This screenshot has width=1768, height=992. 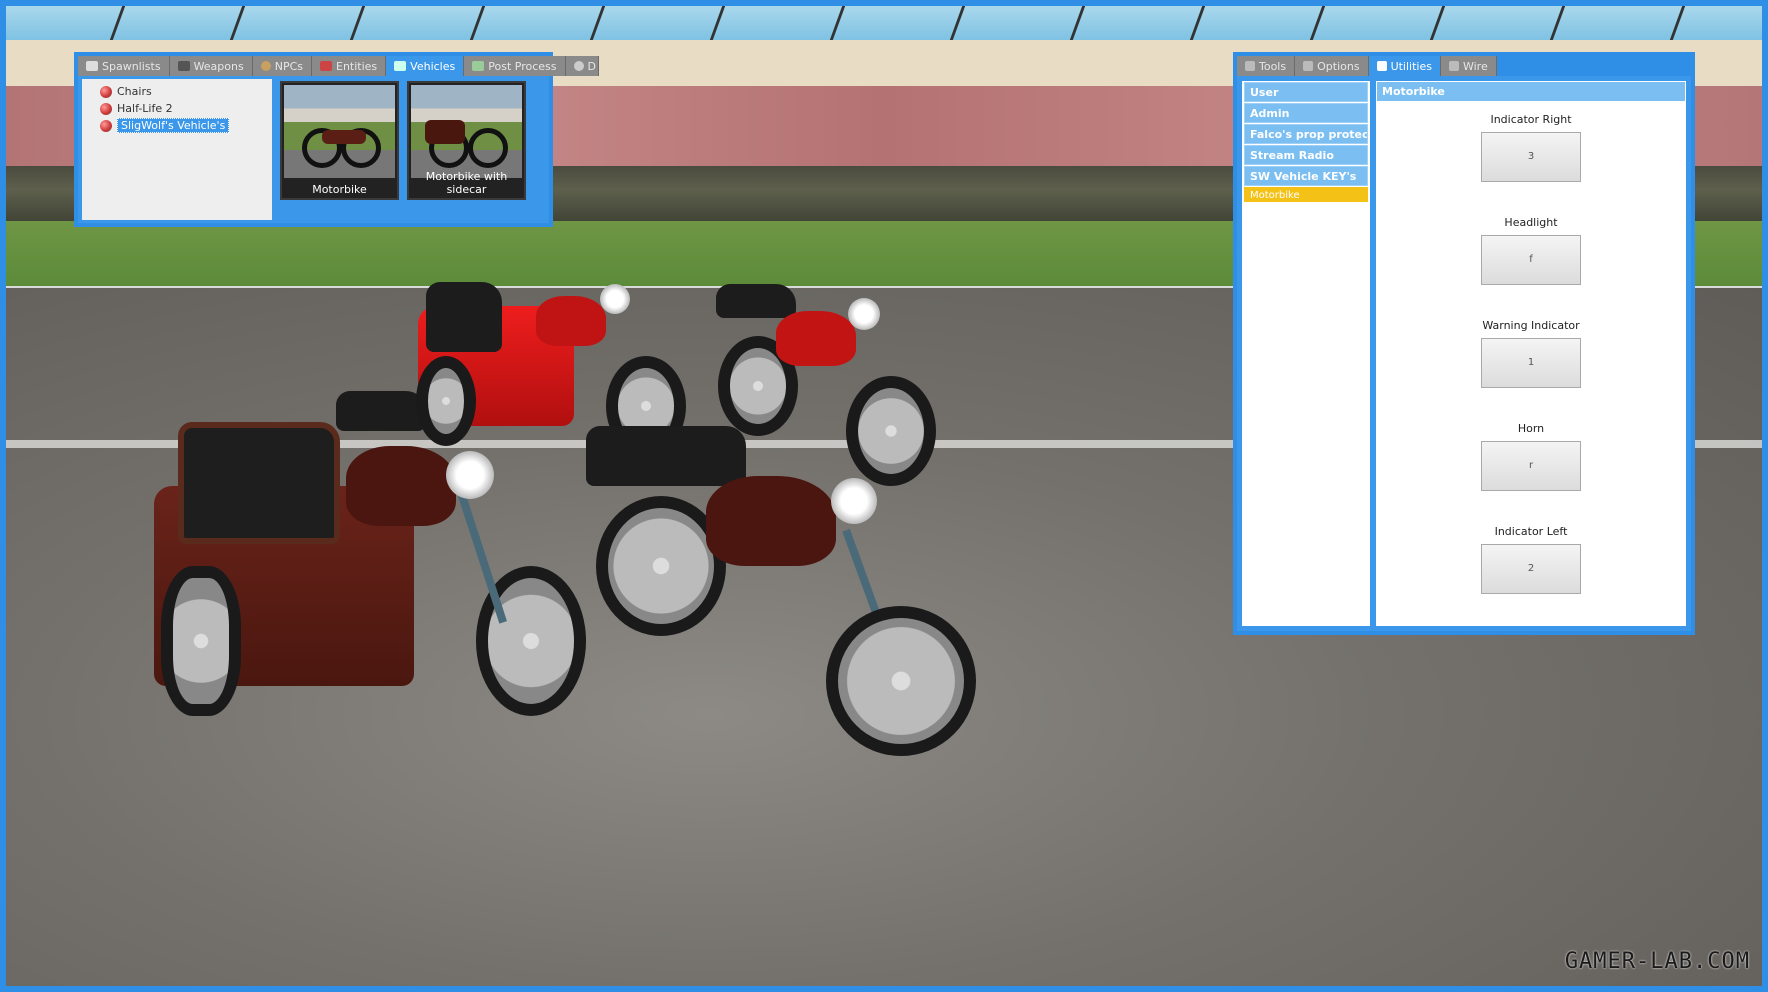 What do you see at coordinates (339, 189) in the screenshot?
I see `vehicle-label: Motorbike` at bounding box center [339, 189].